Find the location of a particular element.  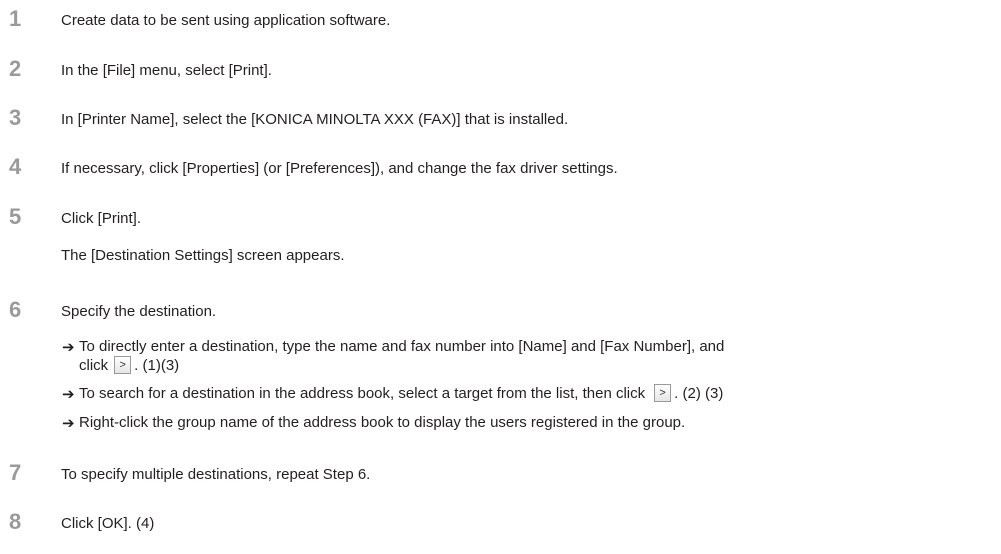

step-text: Specify the destination. is located at coordinates (139, 311).